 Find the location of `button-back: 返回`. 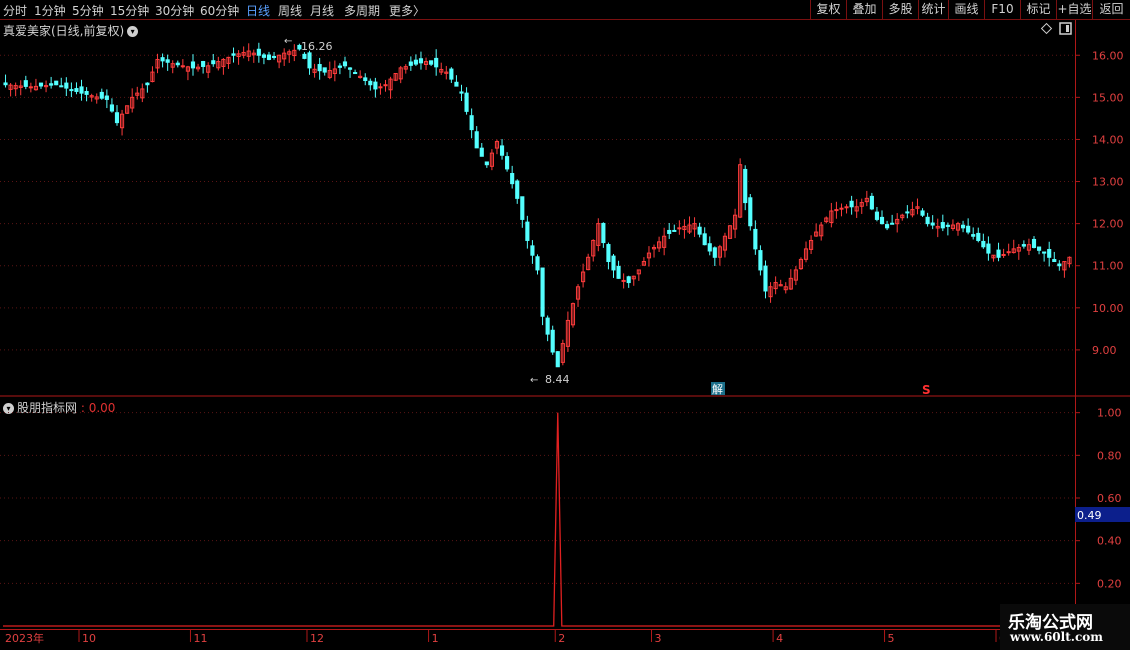

button-back: 返回 is located at coordinates (1111, 9).